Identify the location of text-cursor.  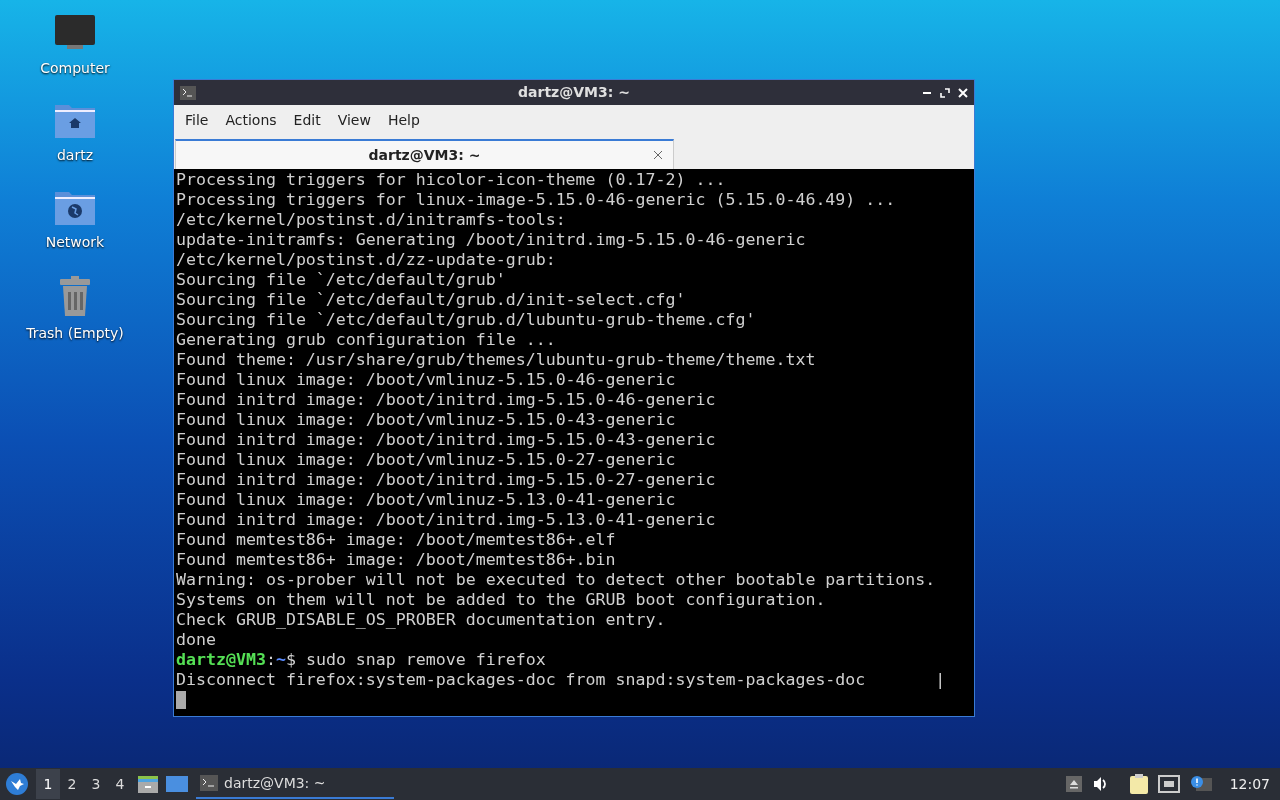
(181, 700).